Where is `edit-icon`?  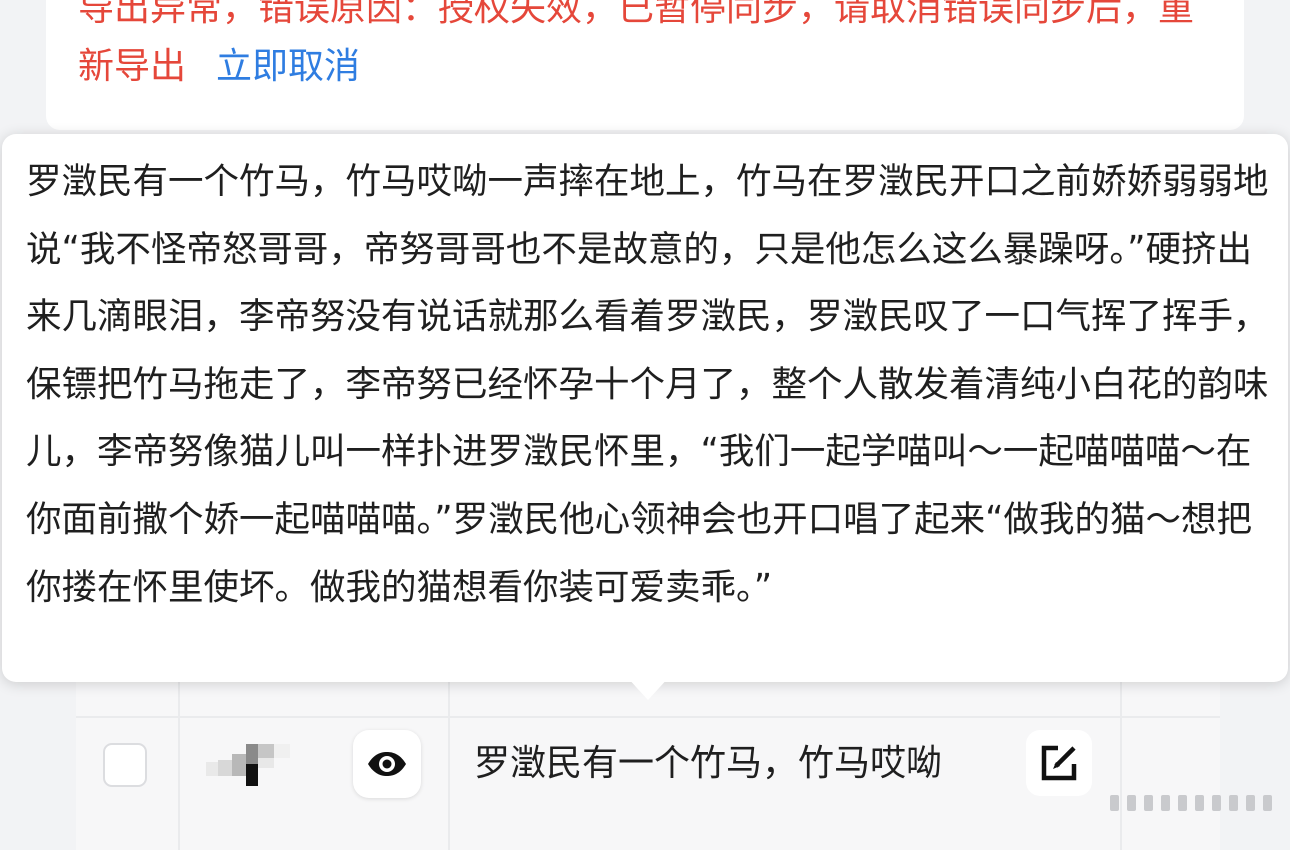
edit-icon is located at coordinates (1059, 763).